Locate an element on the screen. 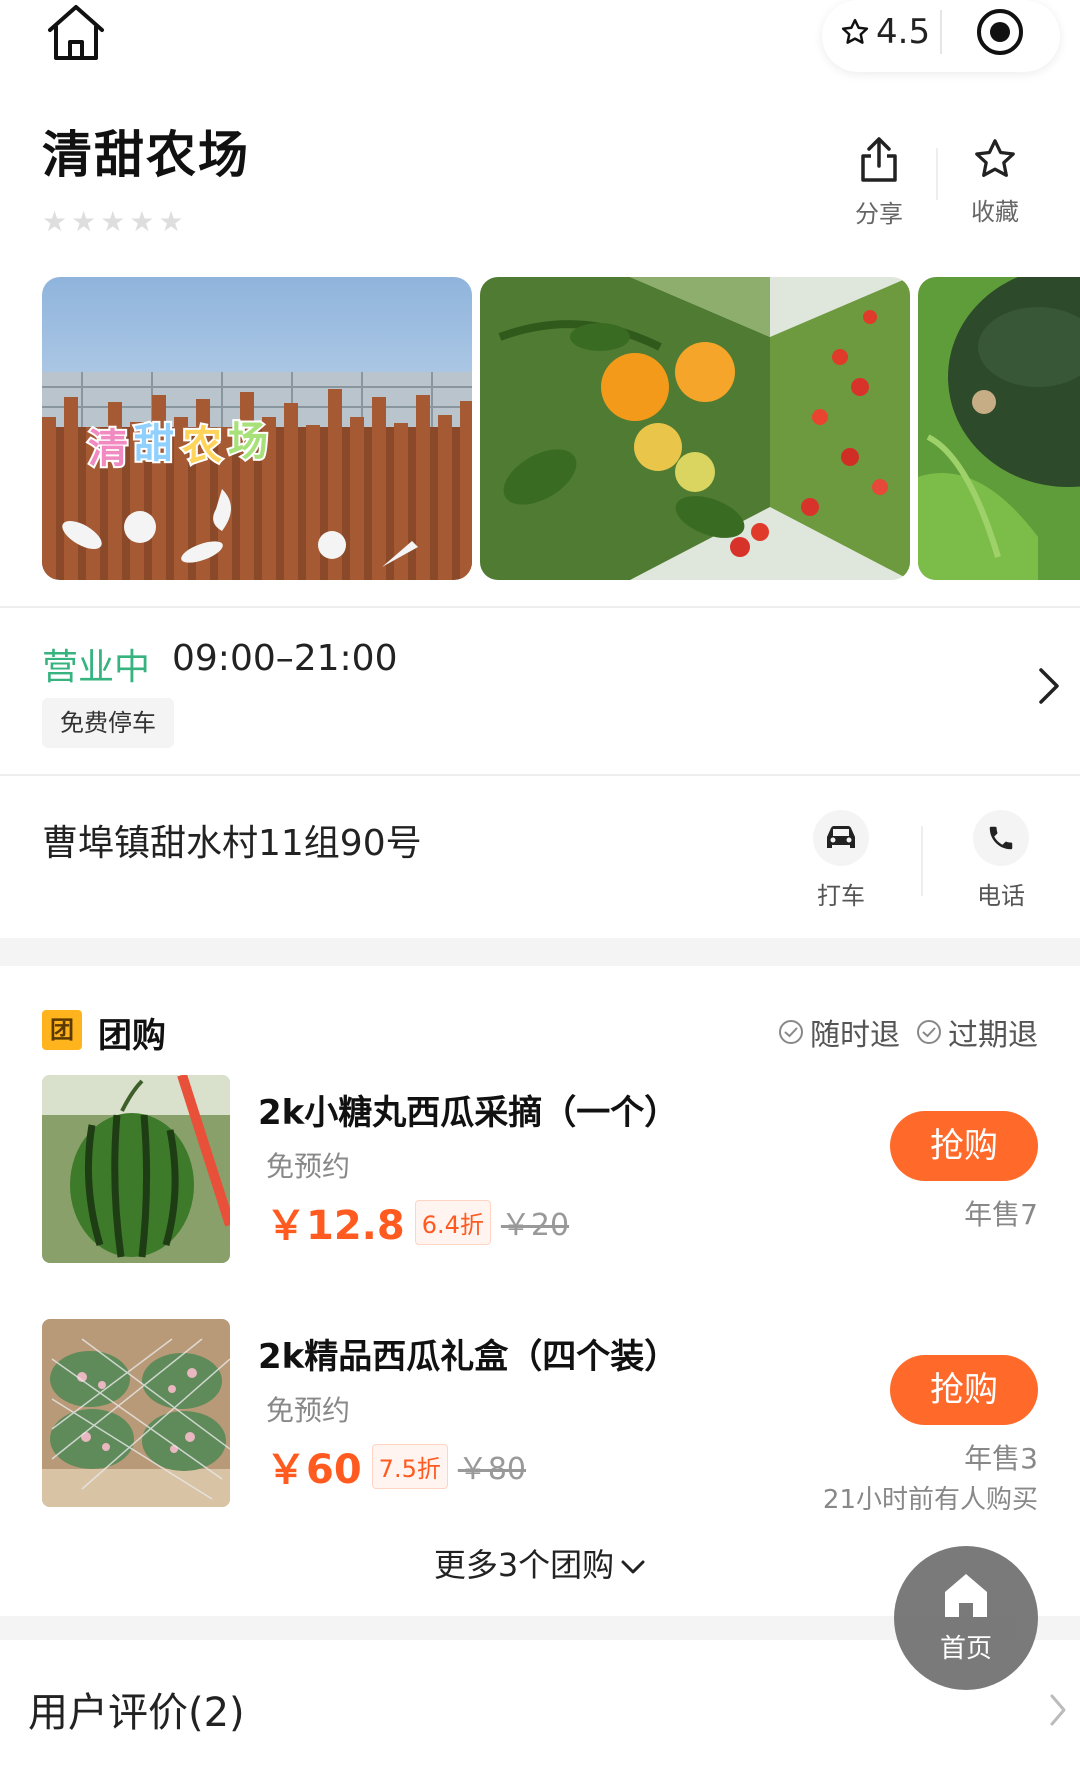  share-icon is located at coordinates (879, 159).